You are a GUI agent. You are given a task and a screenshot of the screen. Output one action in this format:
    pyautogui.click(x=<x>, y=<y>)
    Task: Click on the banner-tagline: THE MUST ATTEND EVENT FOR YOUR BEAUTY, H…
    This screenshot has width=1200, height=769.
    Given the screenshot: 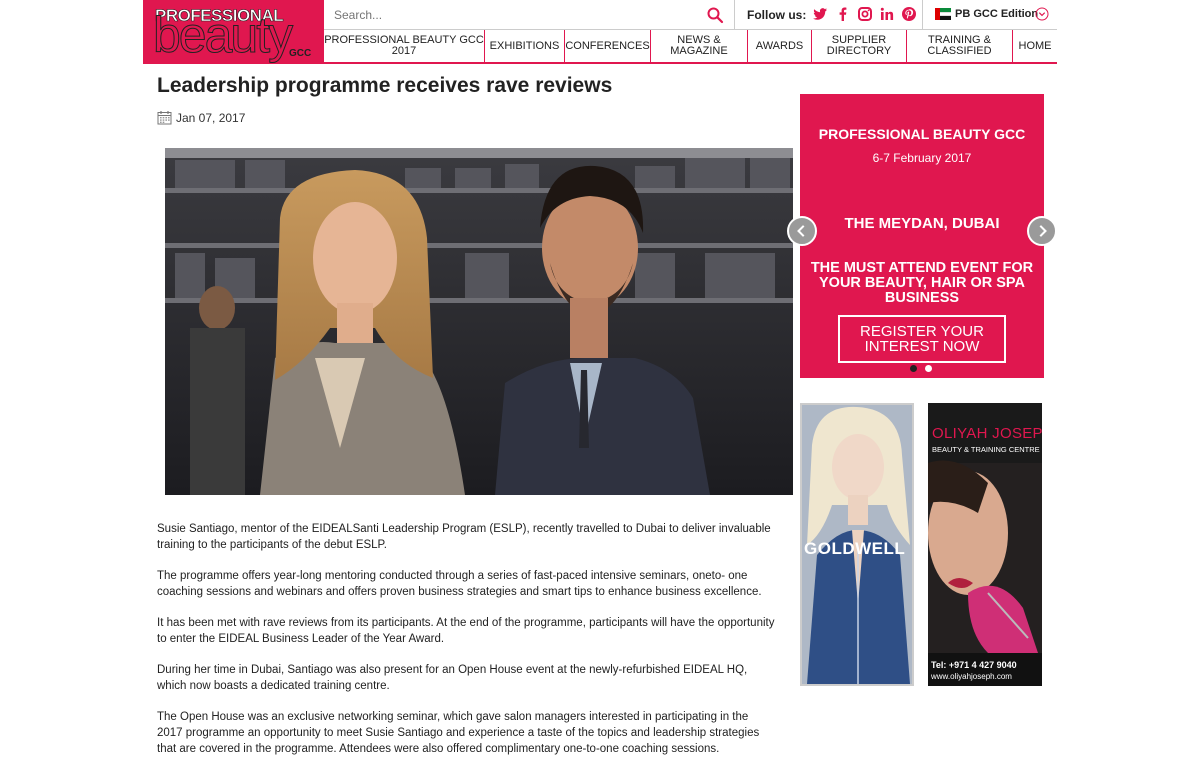 What is the action you would take?
    pyautogui.click(x=922, y=283)
    